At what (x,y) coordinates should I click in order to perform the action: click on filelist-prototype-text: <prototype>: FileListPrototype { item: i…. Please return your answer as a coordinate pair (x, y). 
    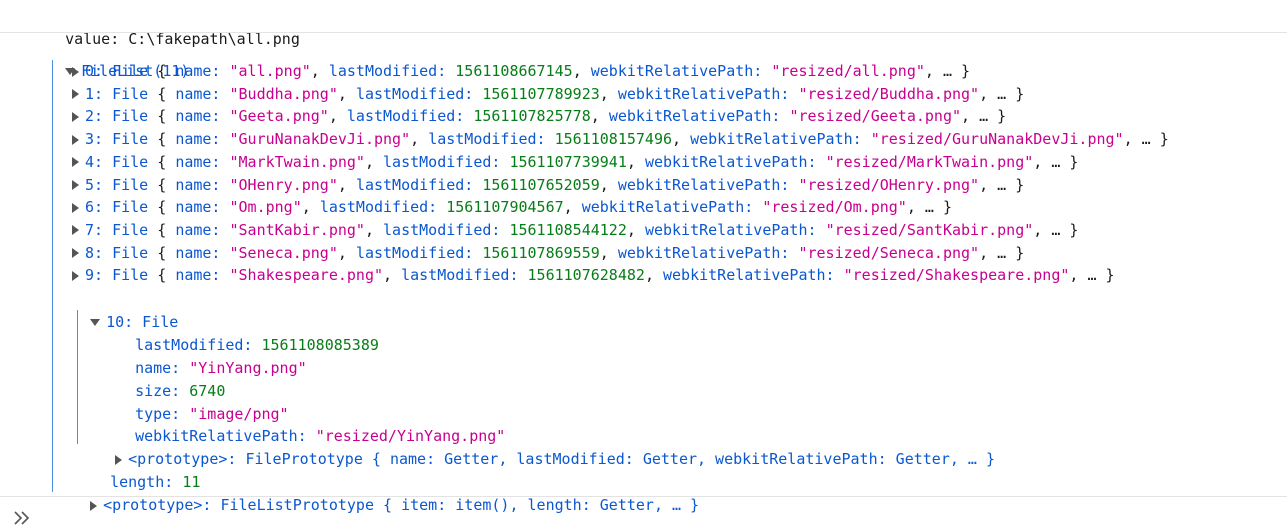
    Looking at the image, I should click on (401, 505).